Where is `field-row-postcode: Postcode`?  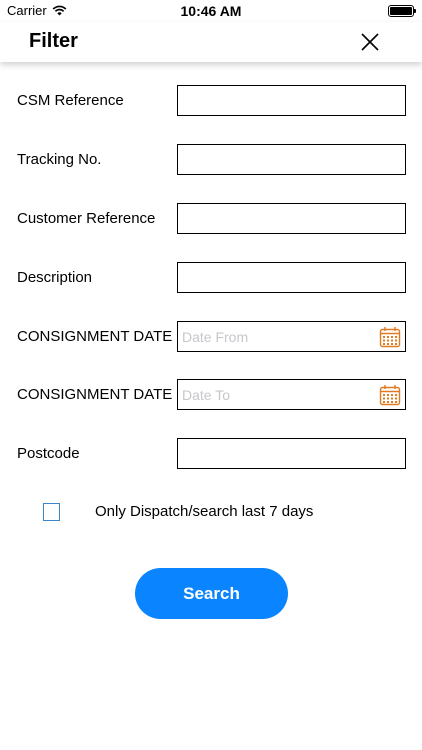
field-row-postcode: Postcode is located at coordinates (211, 454).